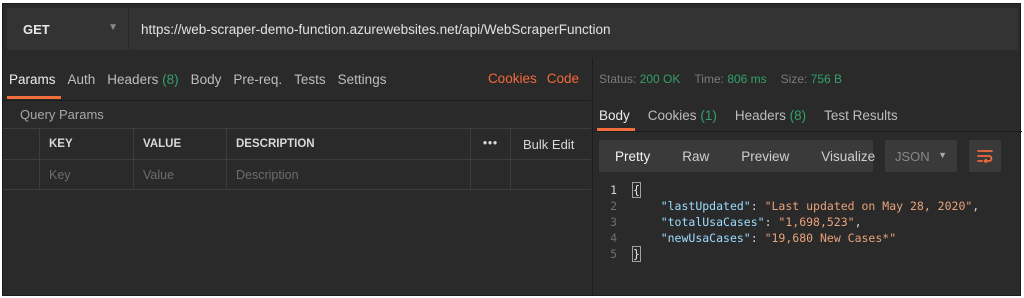 The width and height of the screenshot is (1024, 298). I want to click on view-mode-group: Pretty Raw Preview Visualize, so click(737, 156).